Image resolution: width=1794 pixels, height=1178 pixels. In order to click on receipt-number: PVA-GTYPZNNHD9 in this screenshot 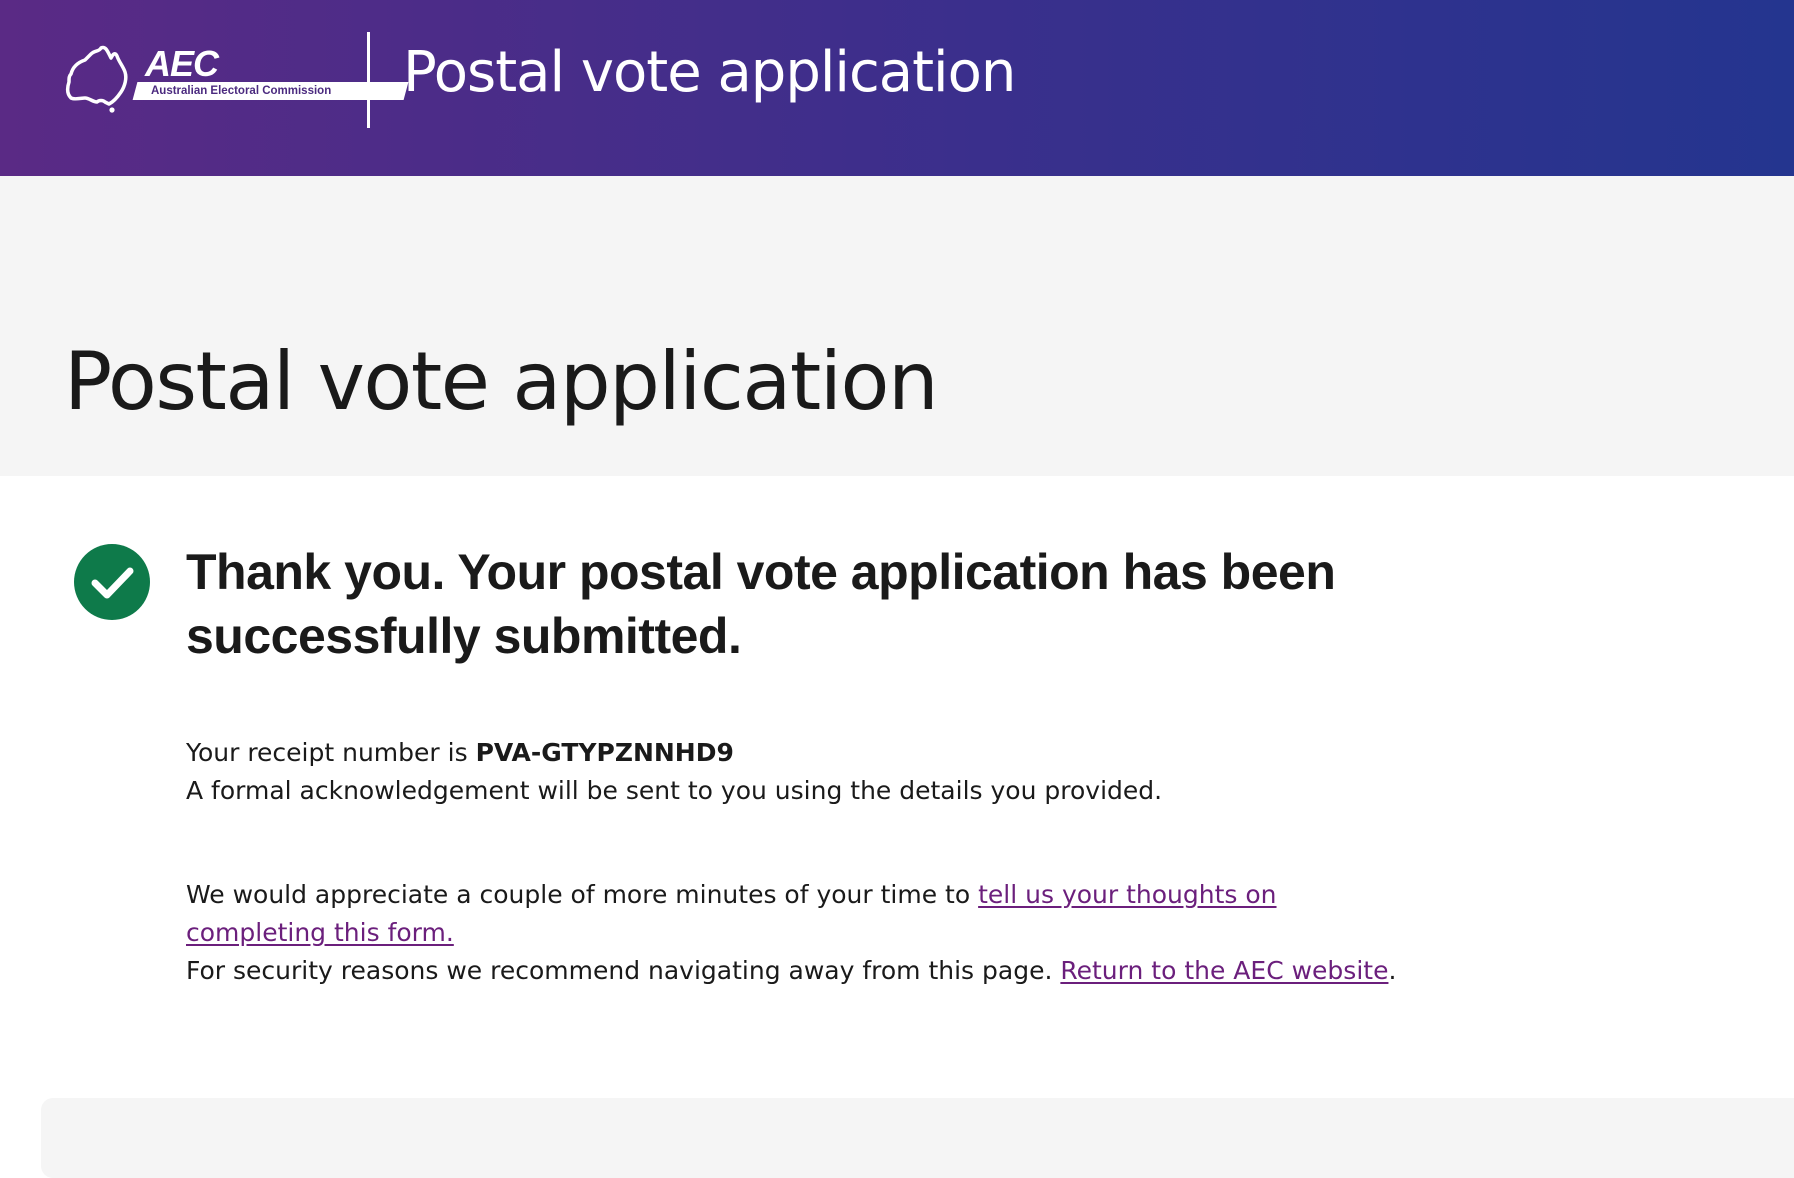, I will do `click(604, 752)`.